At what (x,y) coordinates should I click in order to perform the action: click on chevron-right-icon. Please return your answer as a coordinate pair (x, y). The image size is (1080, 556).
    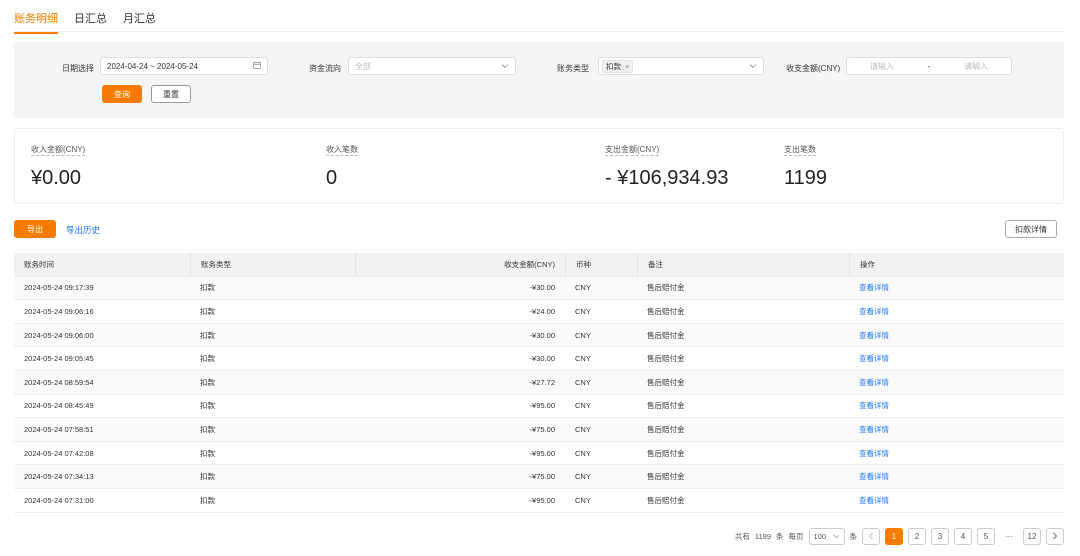
    Looking at the image, I should click on (1055, 537).